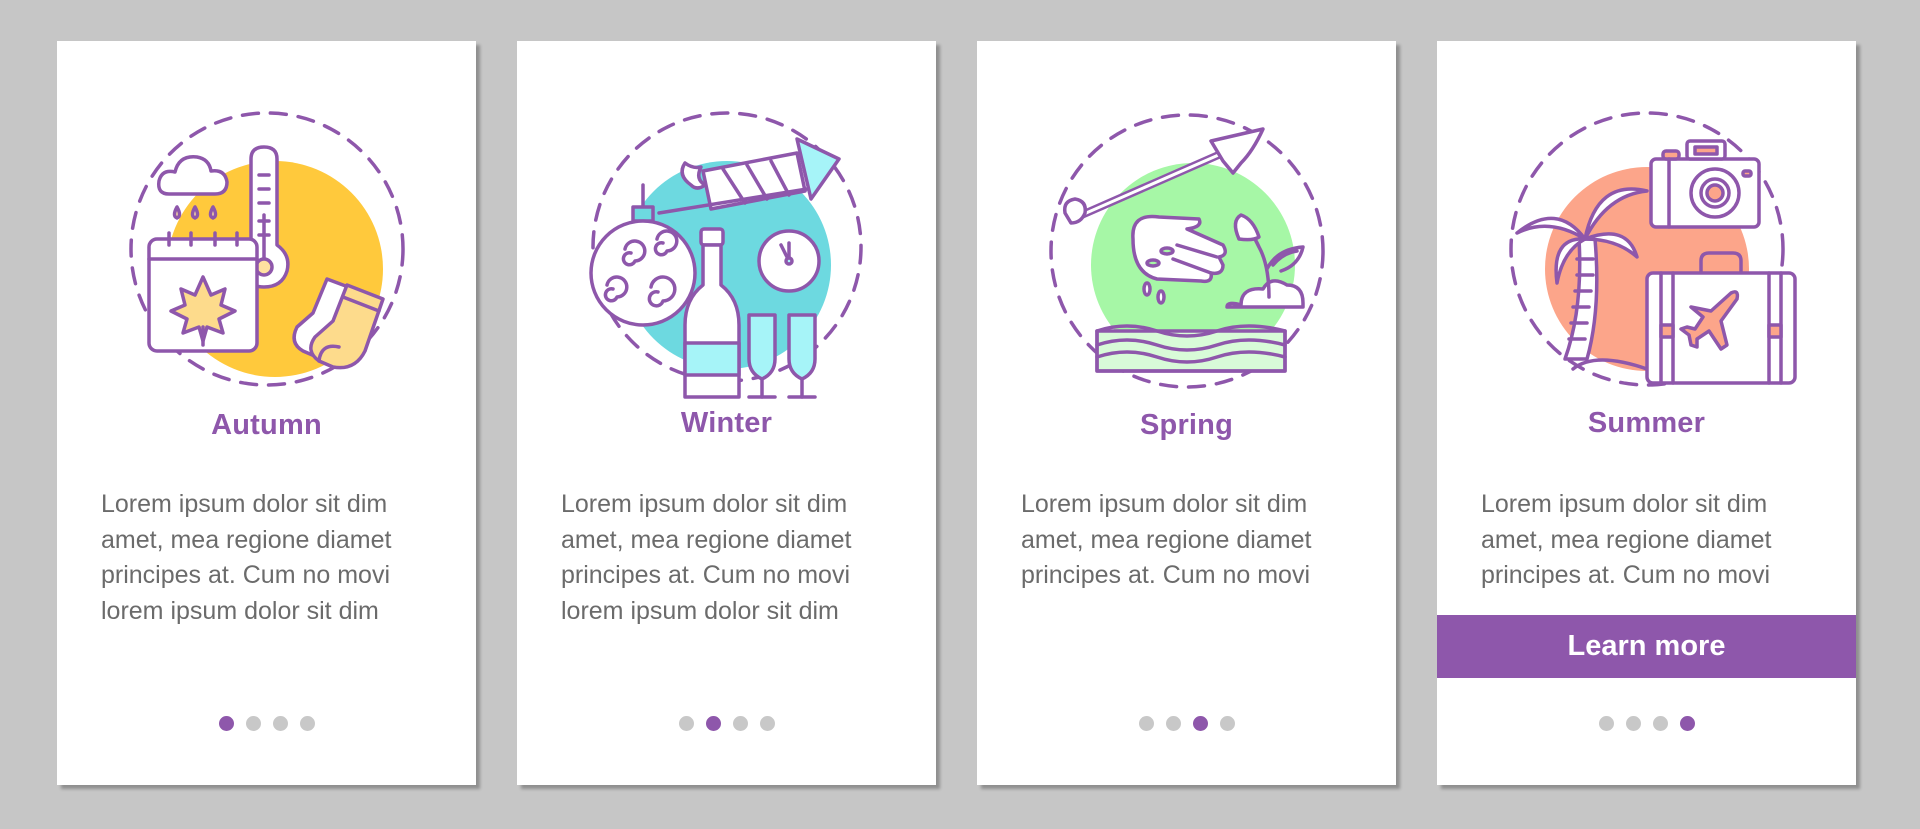 This screenshot has height=829, width=1920. Describe the element at coordinates (726, 423) in the screenshot. I see `card-title: Winter` at that location.